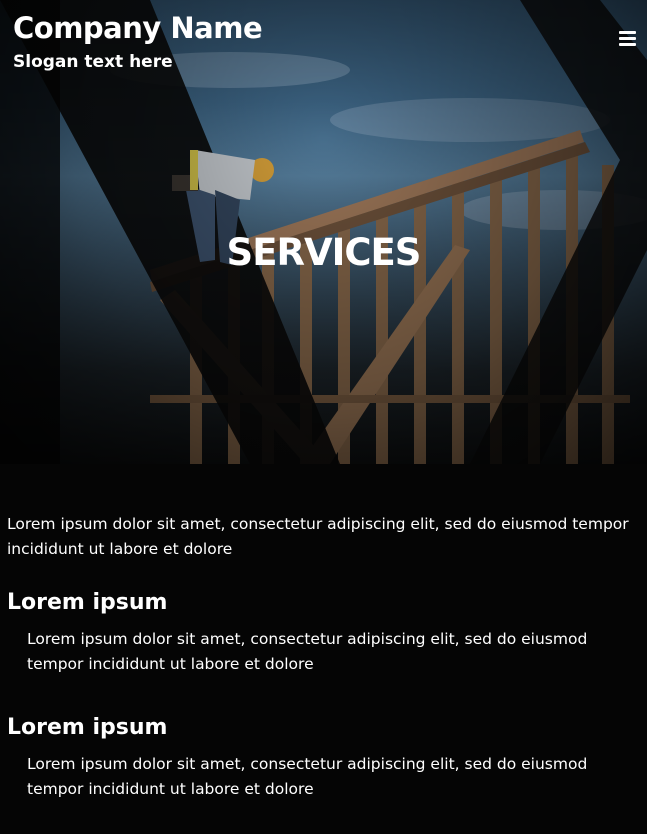 Image resolution: width=647 pixels, height=834 pixels. Describe the element at coordinates (138, 28) in the screenshot. I see `company-name: Company Name` at that location.